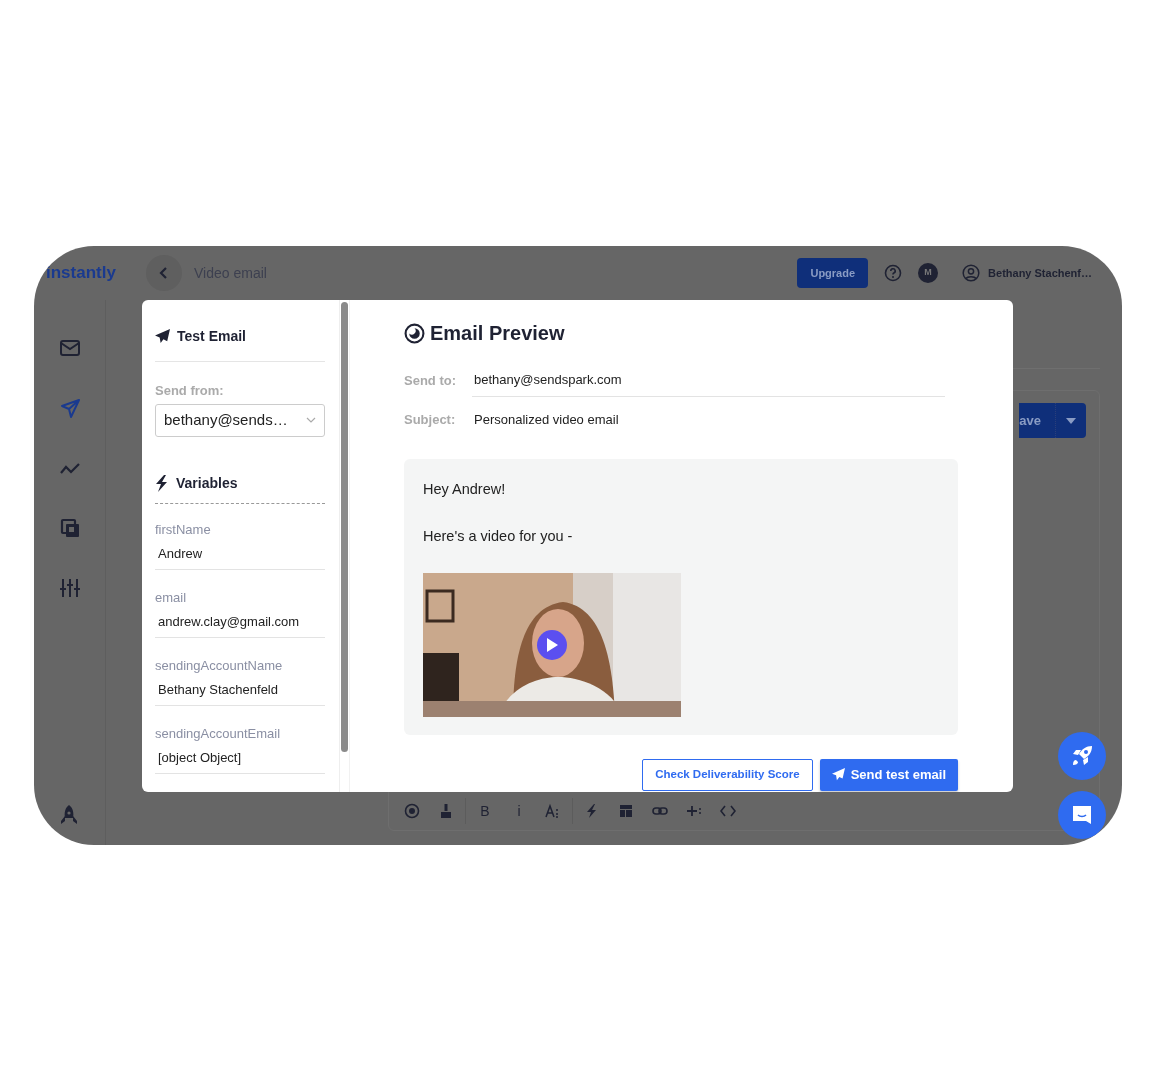 The width and height of the screenshot is (1156, 1089). What do you see at coordinates (219, 665) in the screenshot?
I see `variable-name: sendingAccountName` at bounding box center [219, 665].